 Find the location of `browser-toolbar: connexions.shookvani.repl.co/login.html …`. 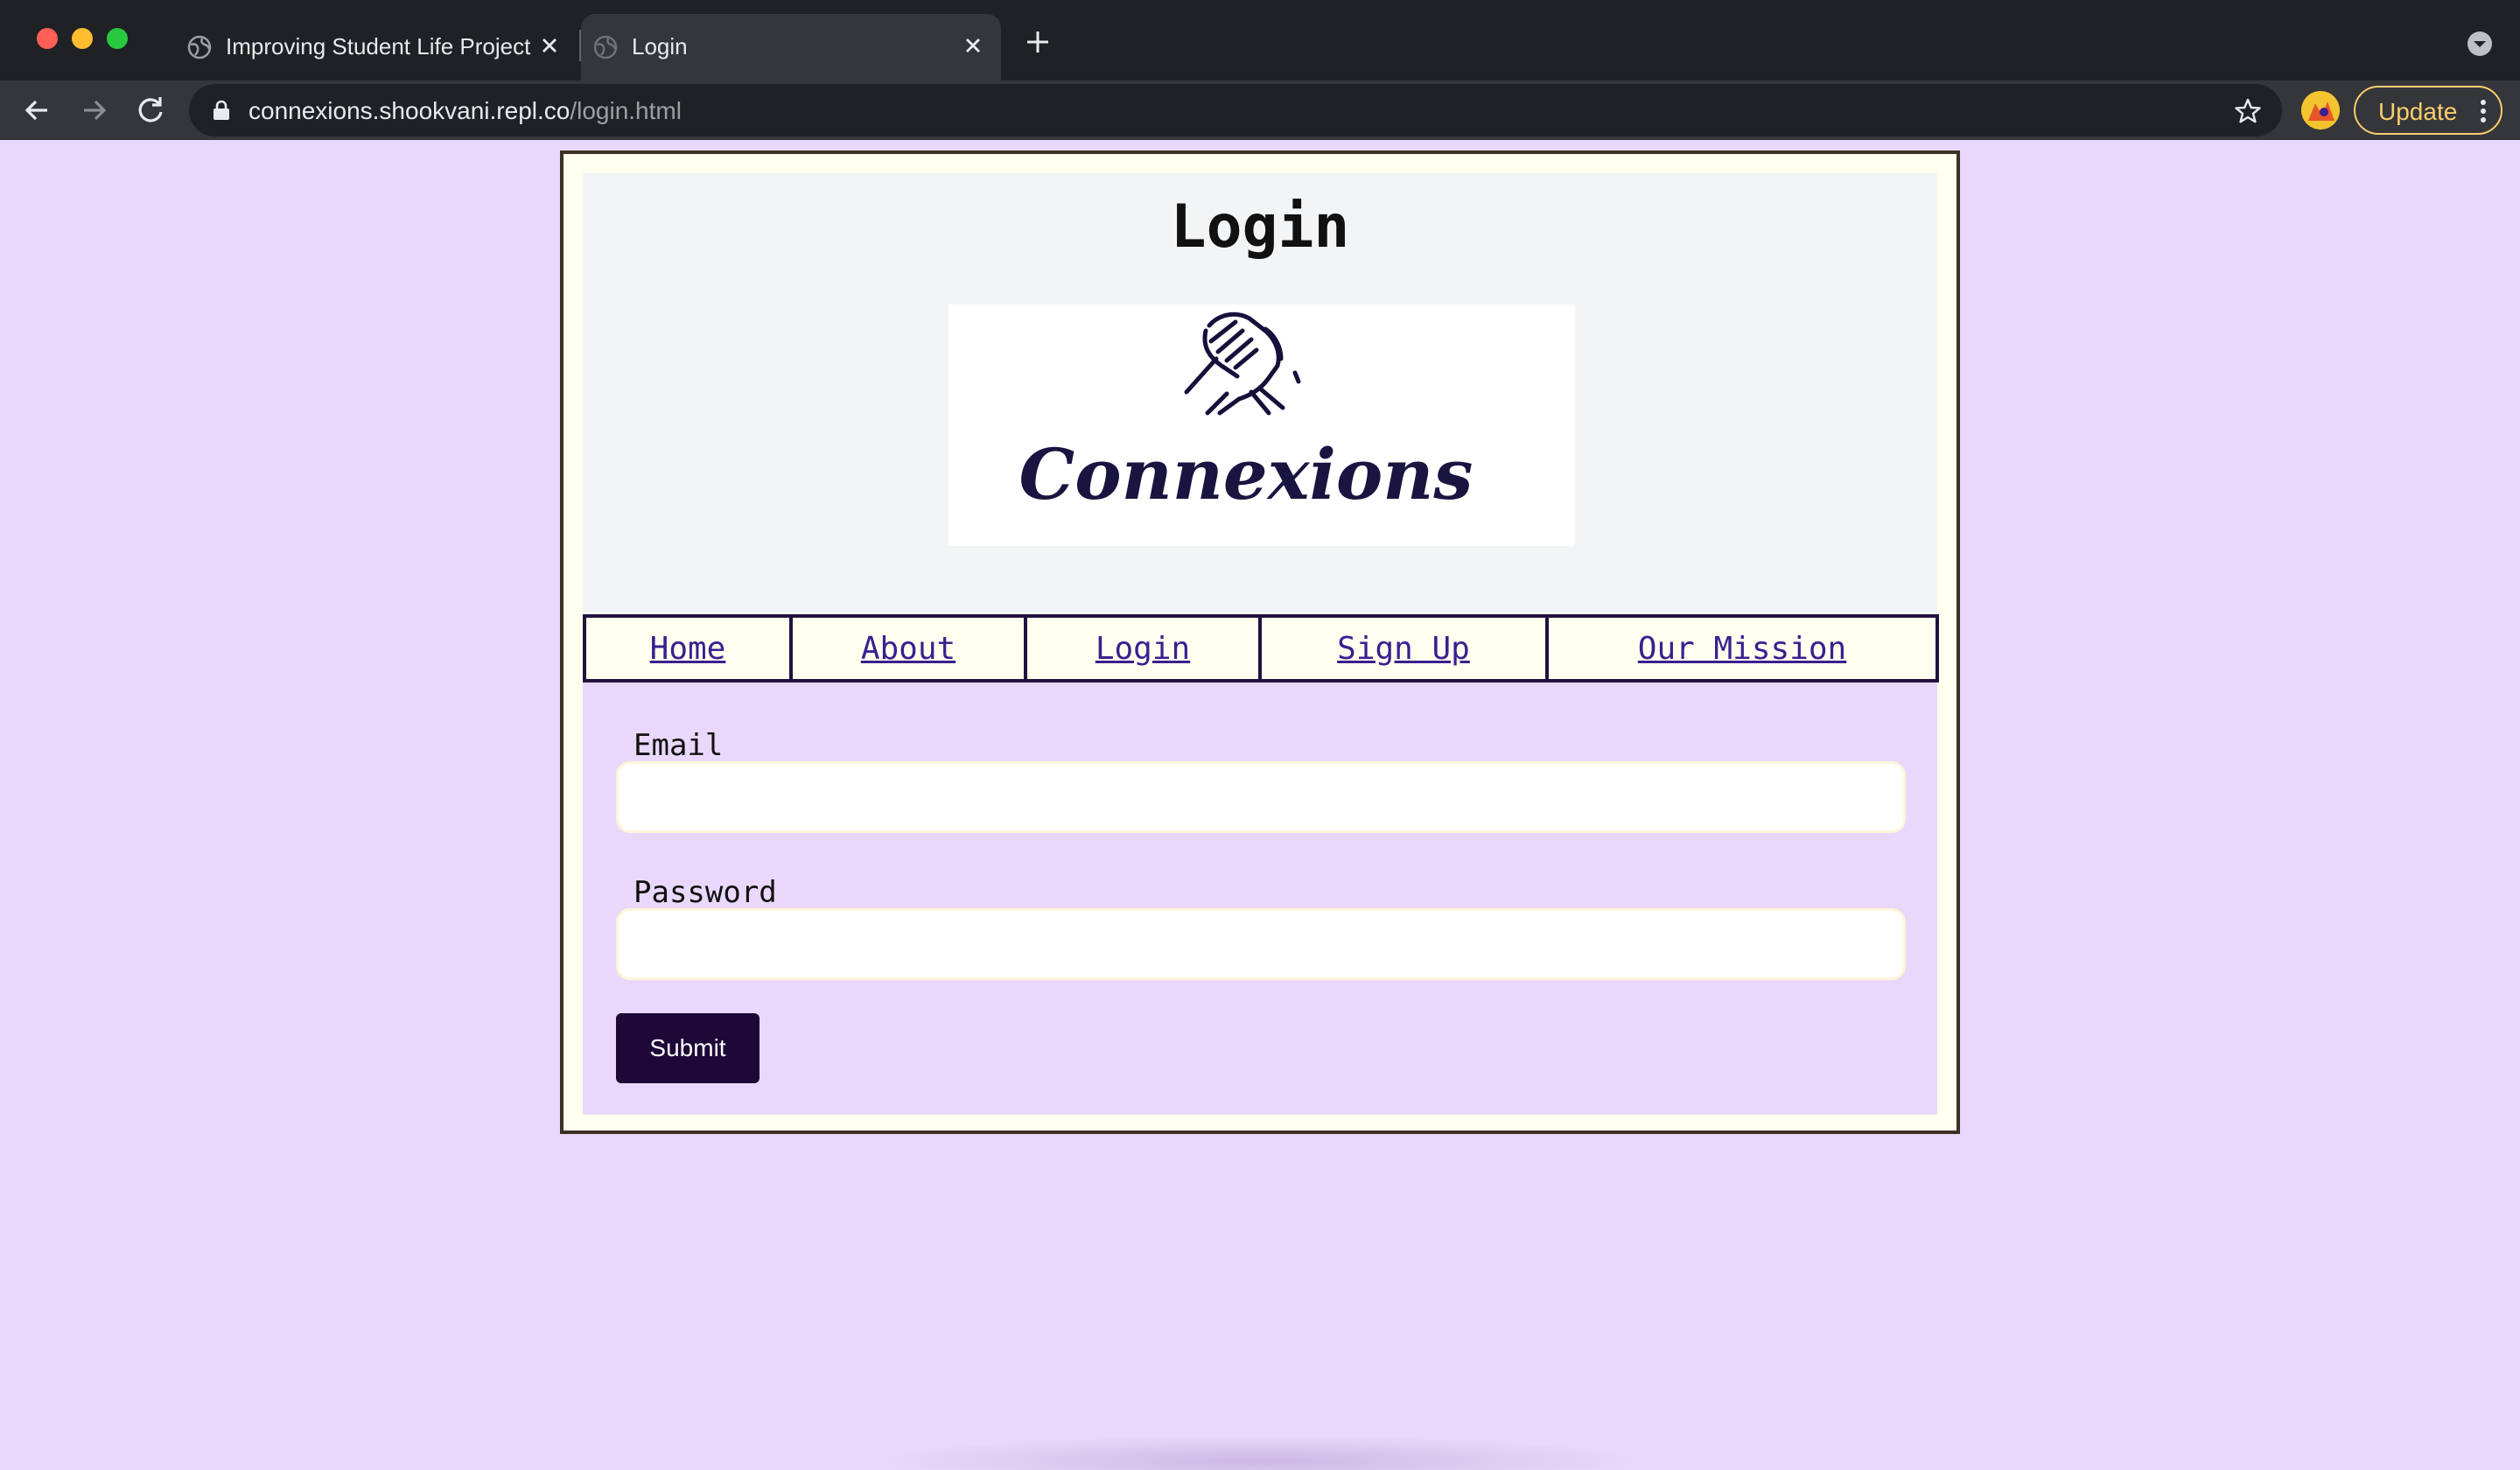

browser-toolbar: connexions.shookvani.repl.co/login.html … is located at coordinates (1260, 110).